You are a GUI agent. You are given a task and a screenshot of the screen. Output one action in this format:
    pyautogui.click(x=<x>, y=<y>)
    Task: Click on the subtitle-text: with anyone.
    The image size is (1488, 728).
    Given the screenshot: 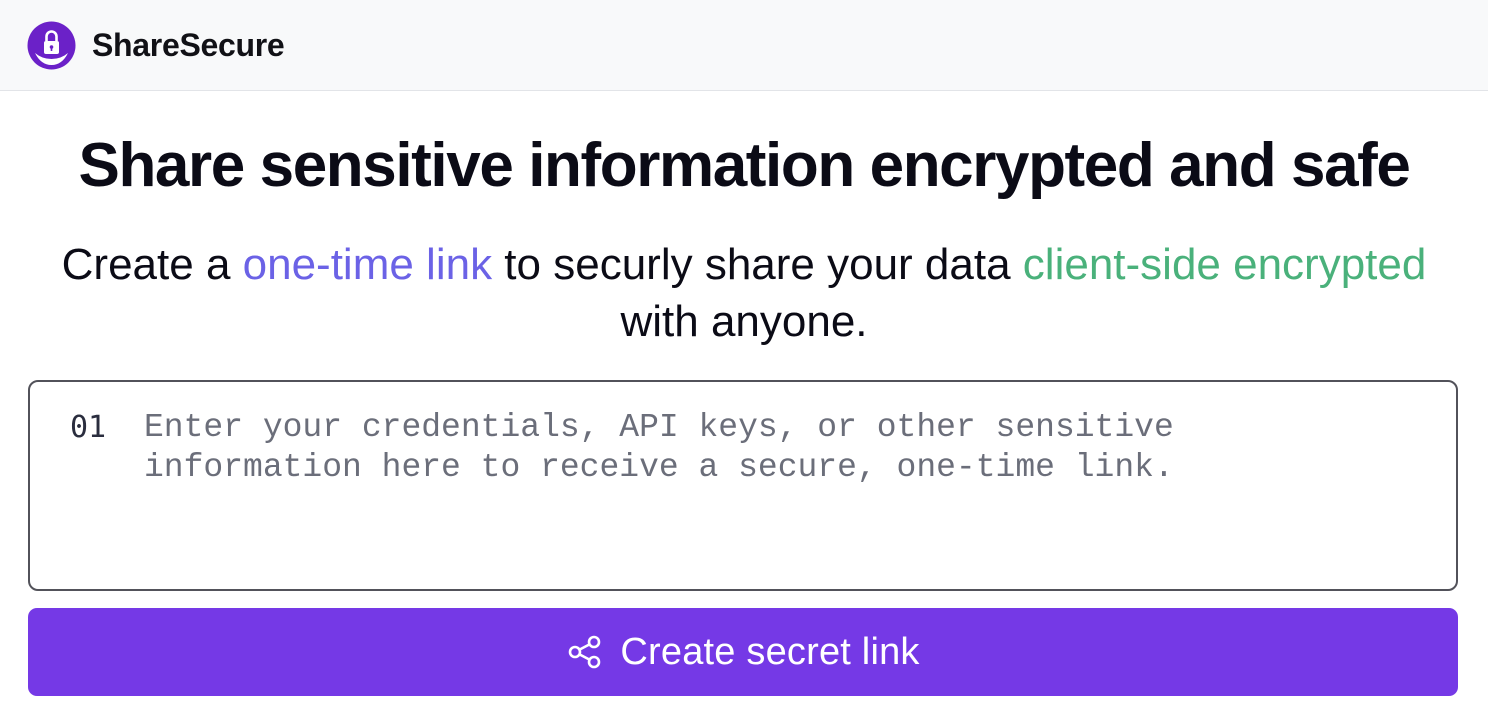 What is the action you would take?
    pyautogui.click(x=744, y=321)
    